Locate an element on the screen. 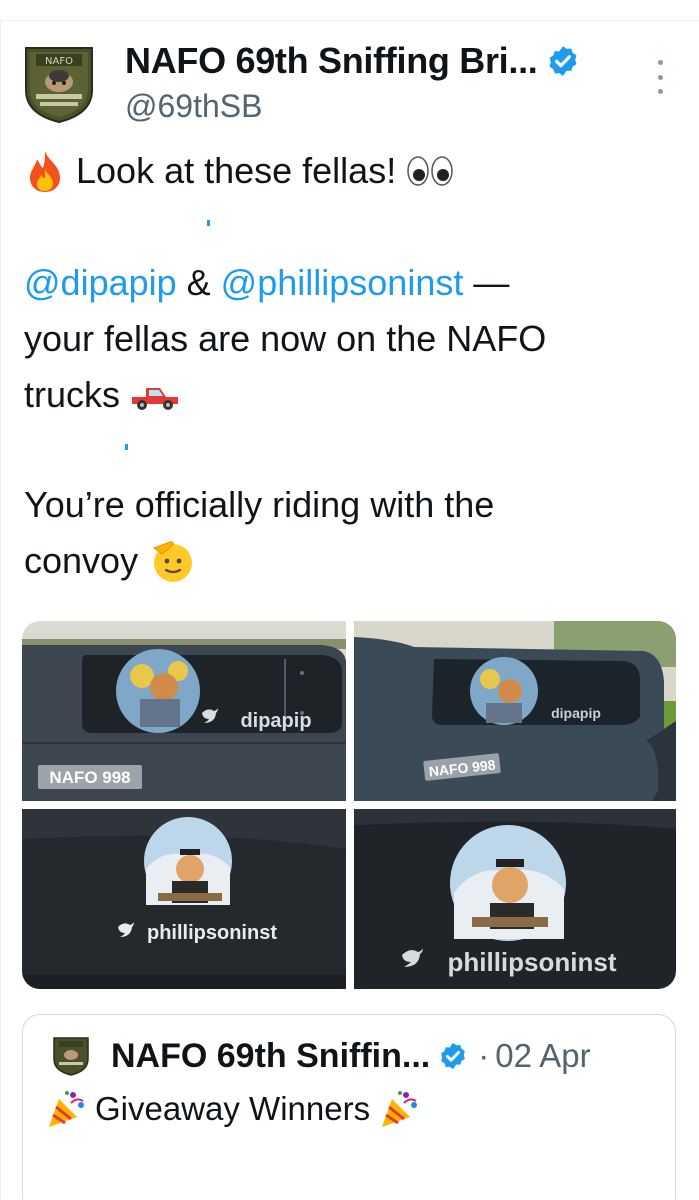 Image resolution: width=699 pixels, height=1200 pixels. tweet-text-convoy: convoy is located at coordinates (81, 560).